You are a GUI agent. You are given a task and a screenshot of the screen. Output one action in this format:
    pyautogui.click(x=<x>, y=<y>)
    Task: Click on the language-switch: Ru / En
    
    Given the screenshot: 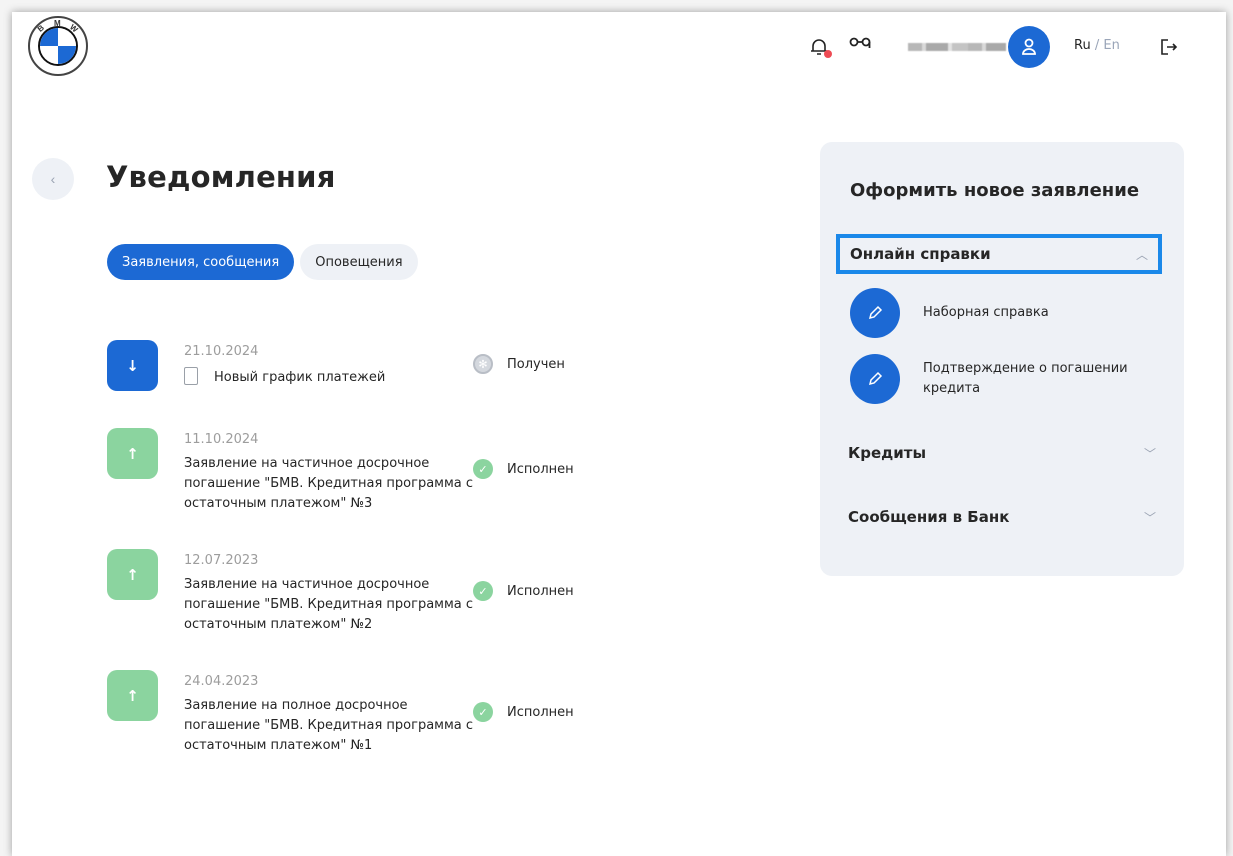 What is the action you would take?
    pyautogui.click(x=1097, y=45)
    